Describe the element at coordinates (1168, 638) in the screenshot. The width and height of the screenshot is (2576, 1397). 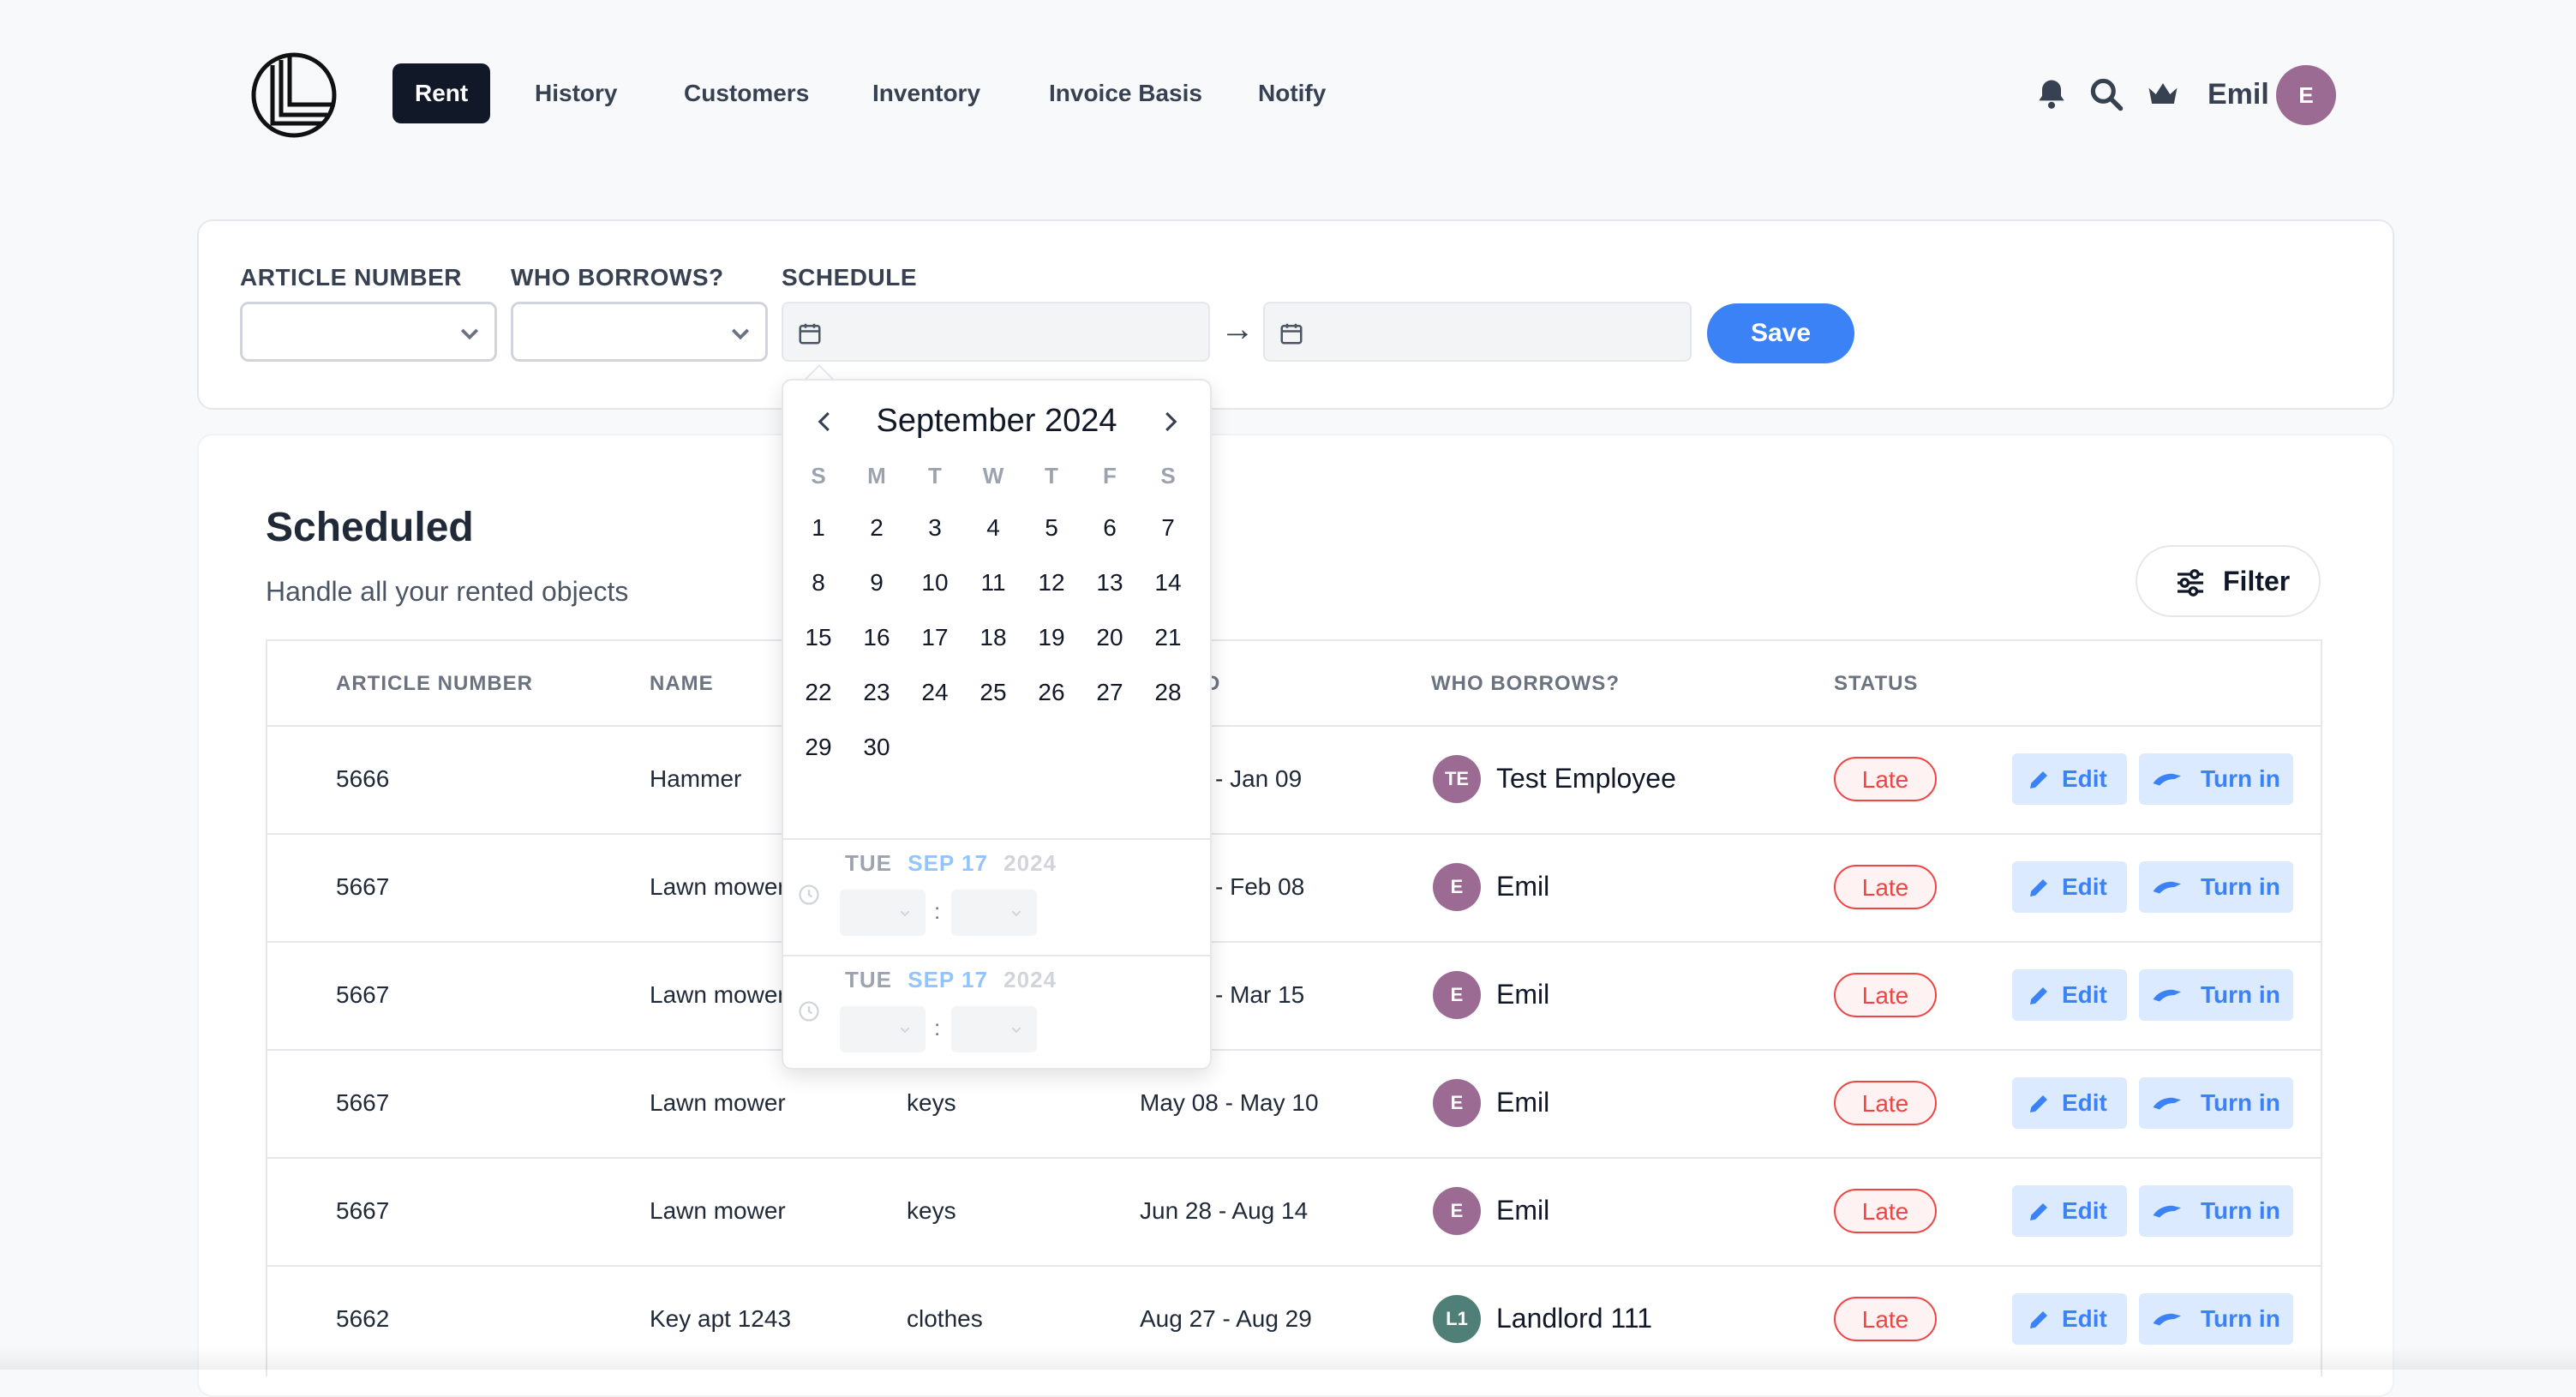
I see `calendar-day: 21` at that location.